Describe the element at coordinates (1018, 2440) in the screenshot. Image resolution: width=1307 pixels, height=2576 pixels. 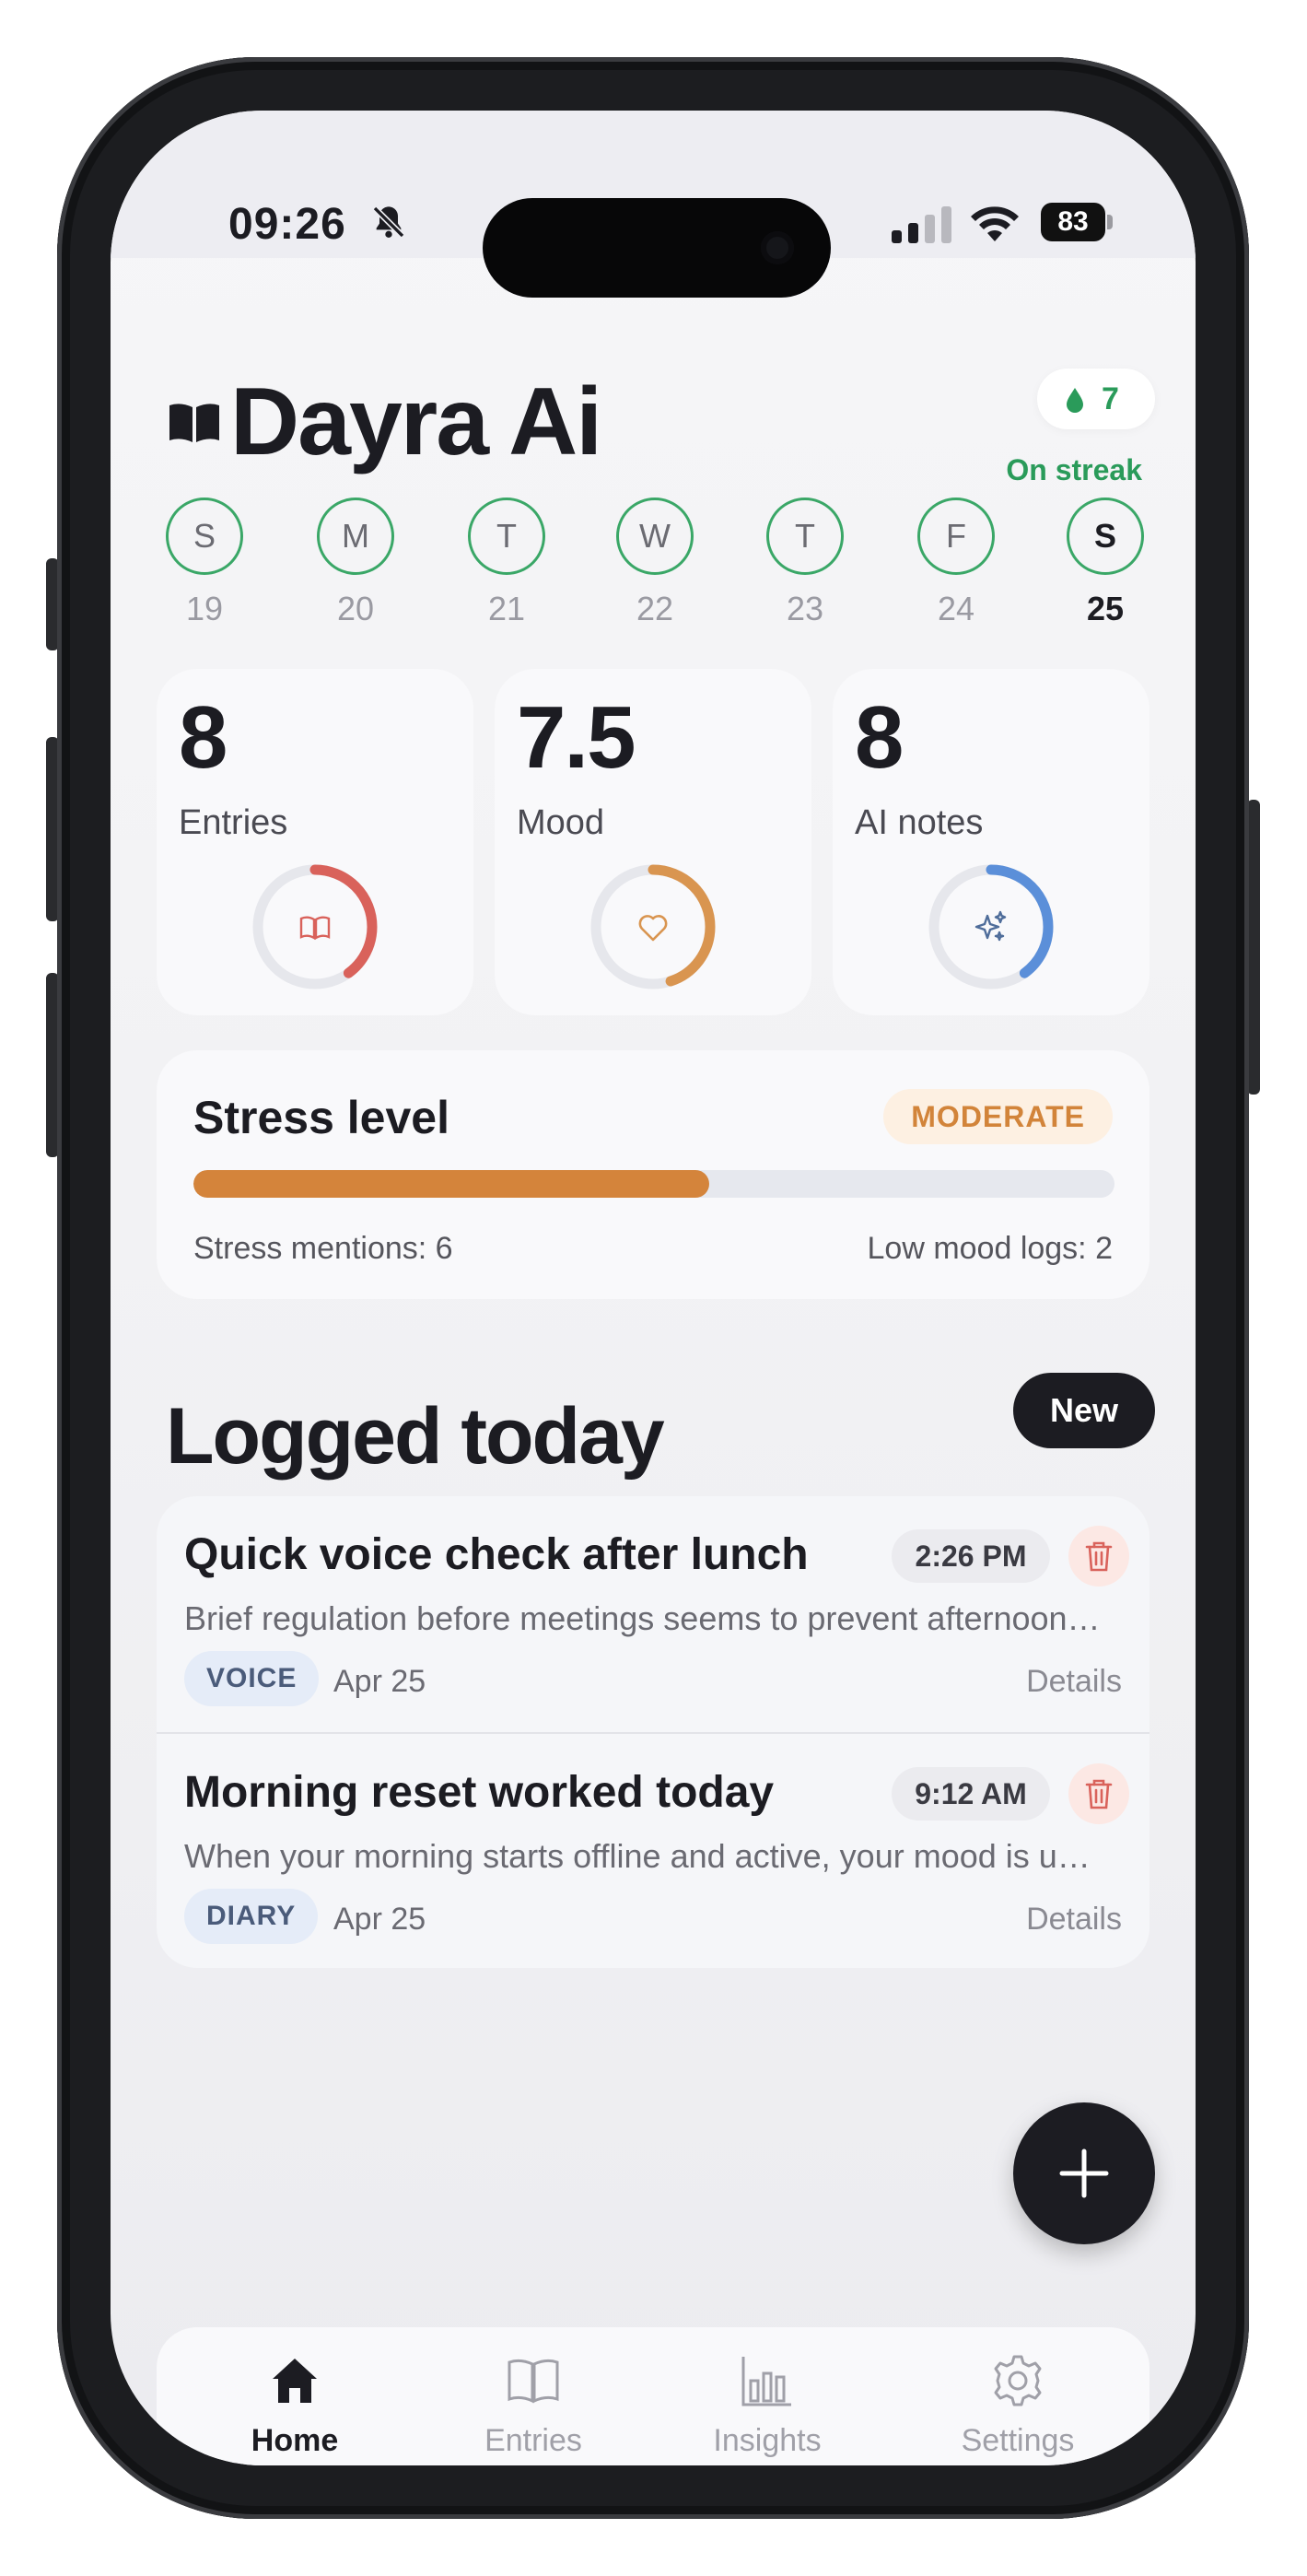
I see `tab-label: Settings` at that location.